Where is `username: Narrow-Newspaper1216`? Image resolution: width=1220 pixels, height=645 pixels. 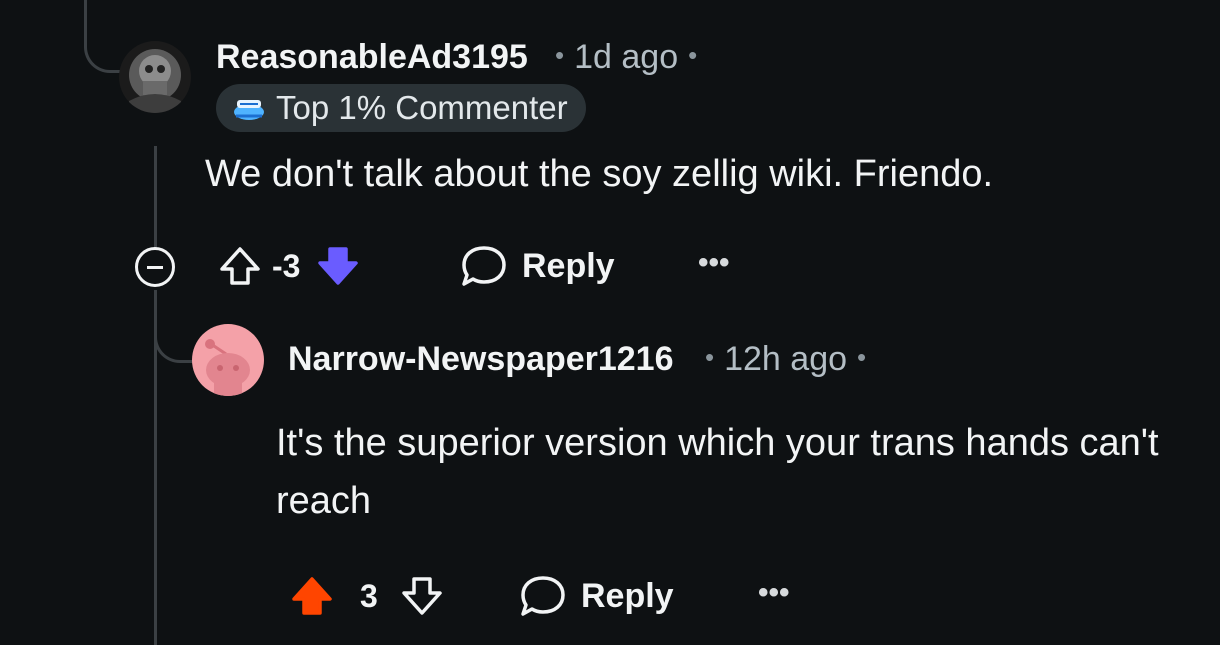 username: Narrow-Newspaper1216 is located at coordinates (481, 359).